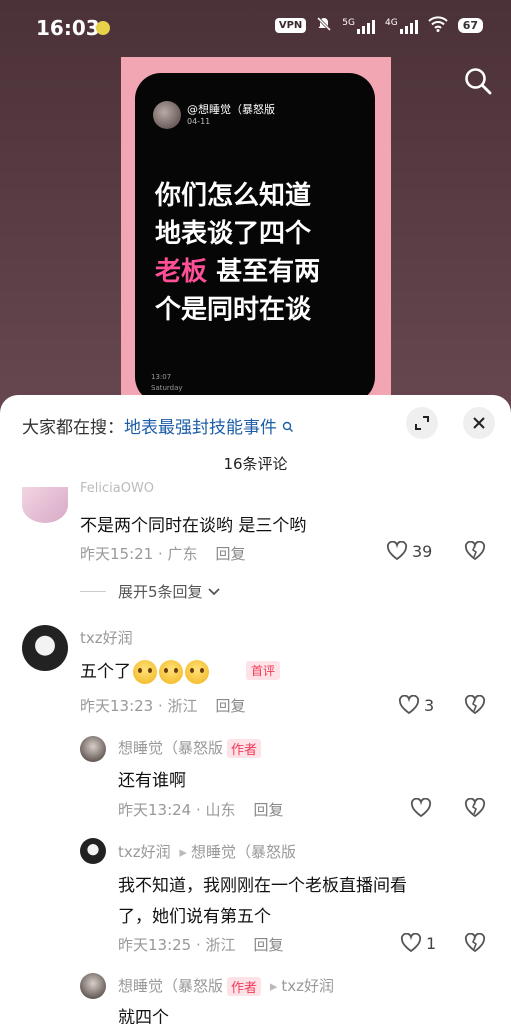 This screenshot has width=511, height=1024. I want to click on trending-search-link: 地表最强封技能事件, so click(209, 428).